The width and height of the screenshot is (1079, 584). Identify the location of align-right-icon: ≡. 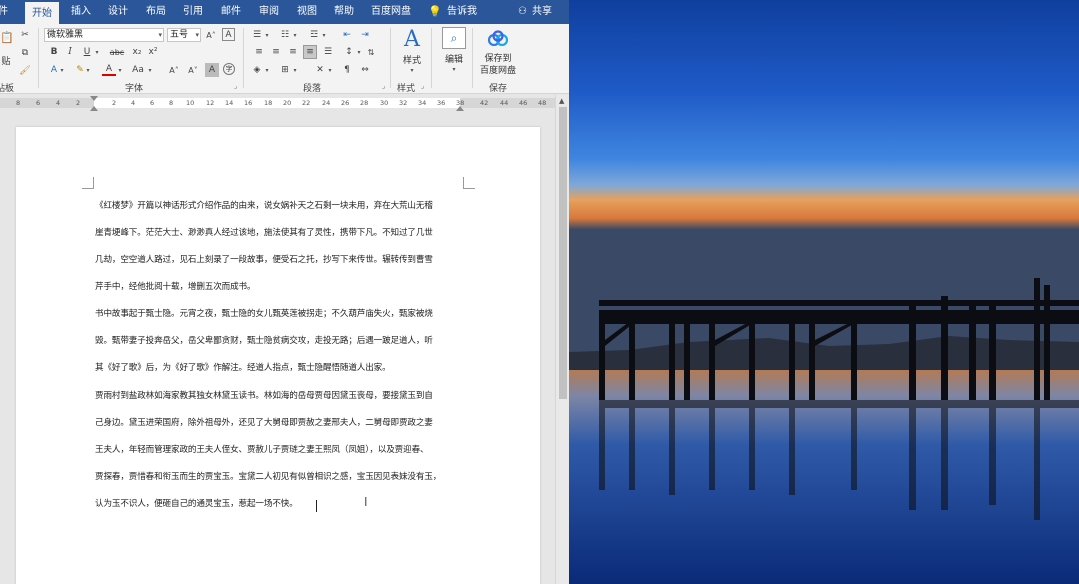
(293, 52).